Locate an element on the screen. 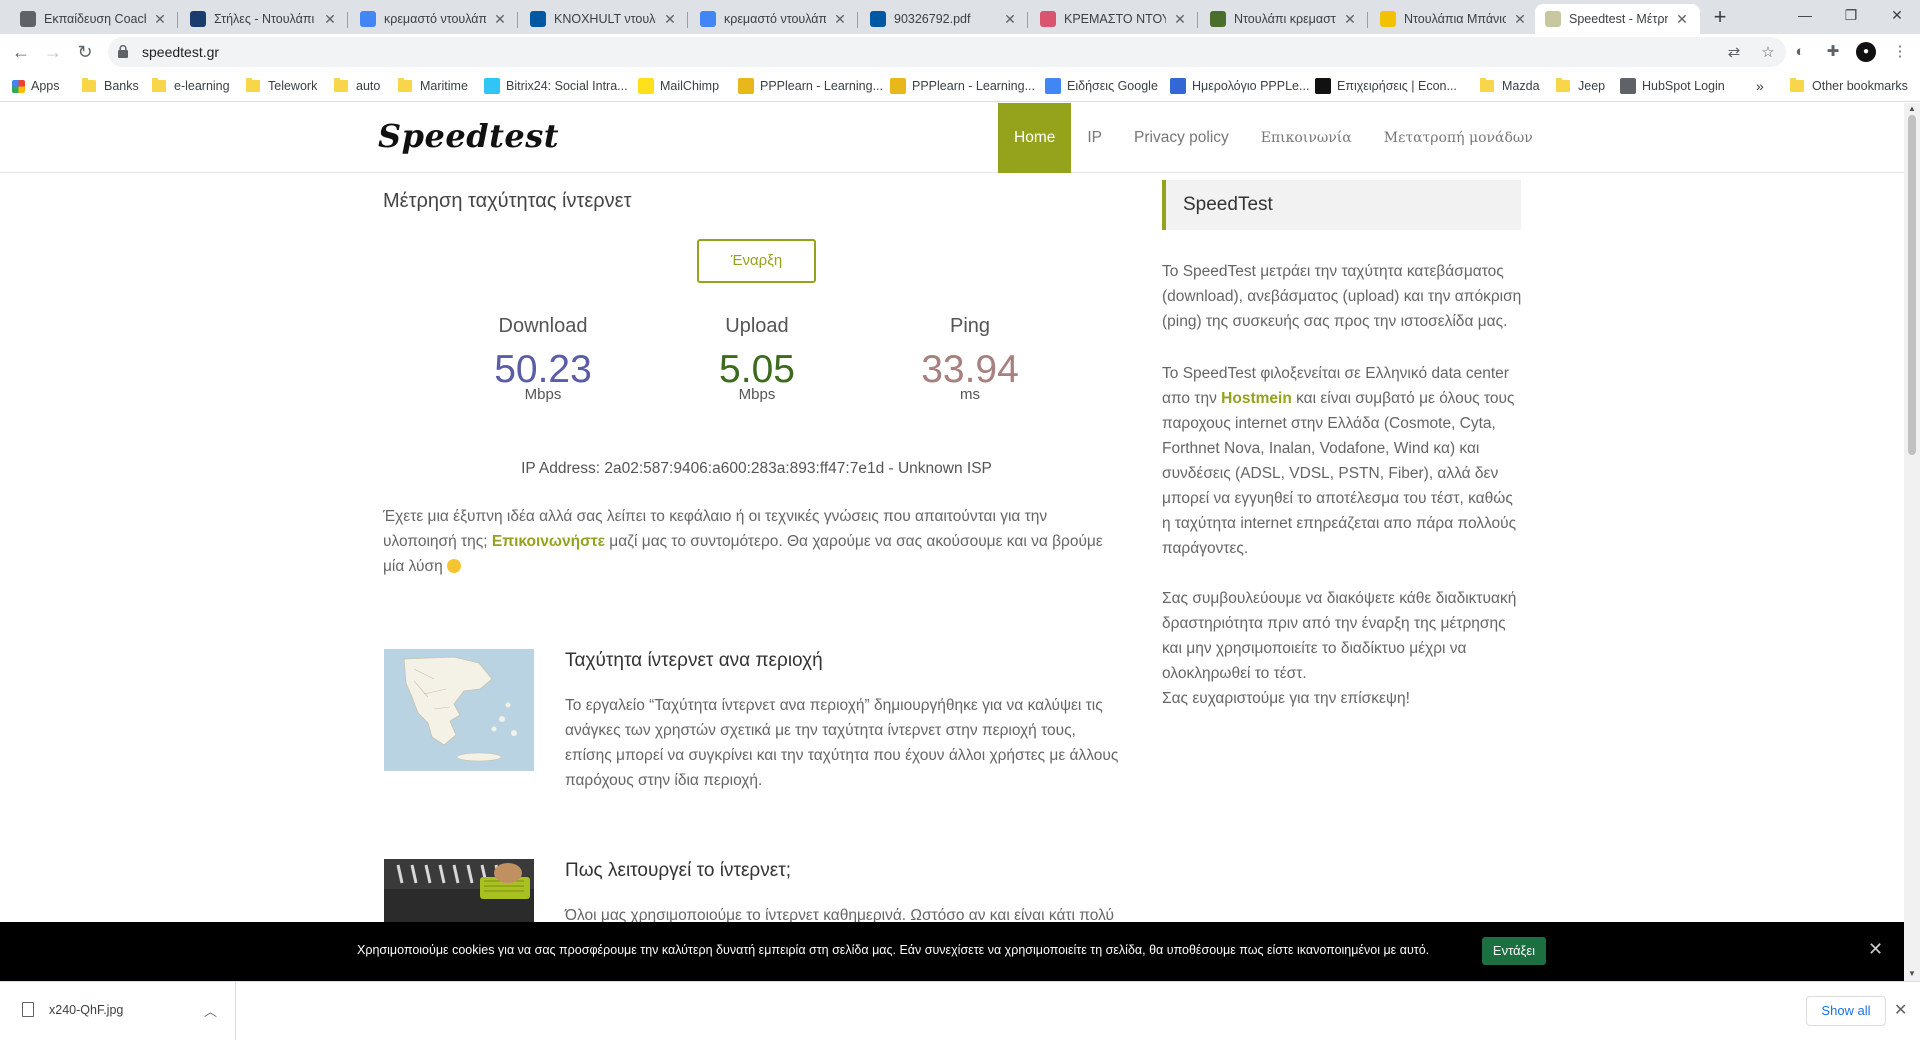 Image resolution: width=1920 pixels, height=1040 pixels. address-bar: speedtest.gr ⇄ ☆ is located at coordinates (947, 52).